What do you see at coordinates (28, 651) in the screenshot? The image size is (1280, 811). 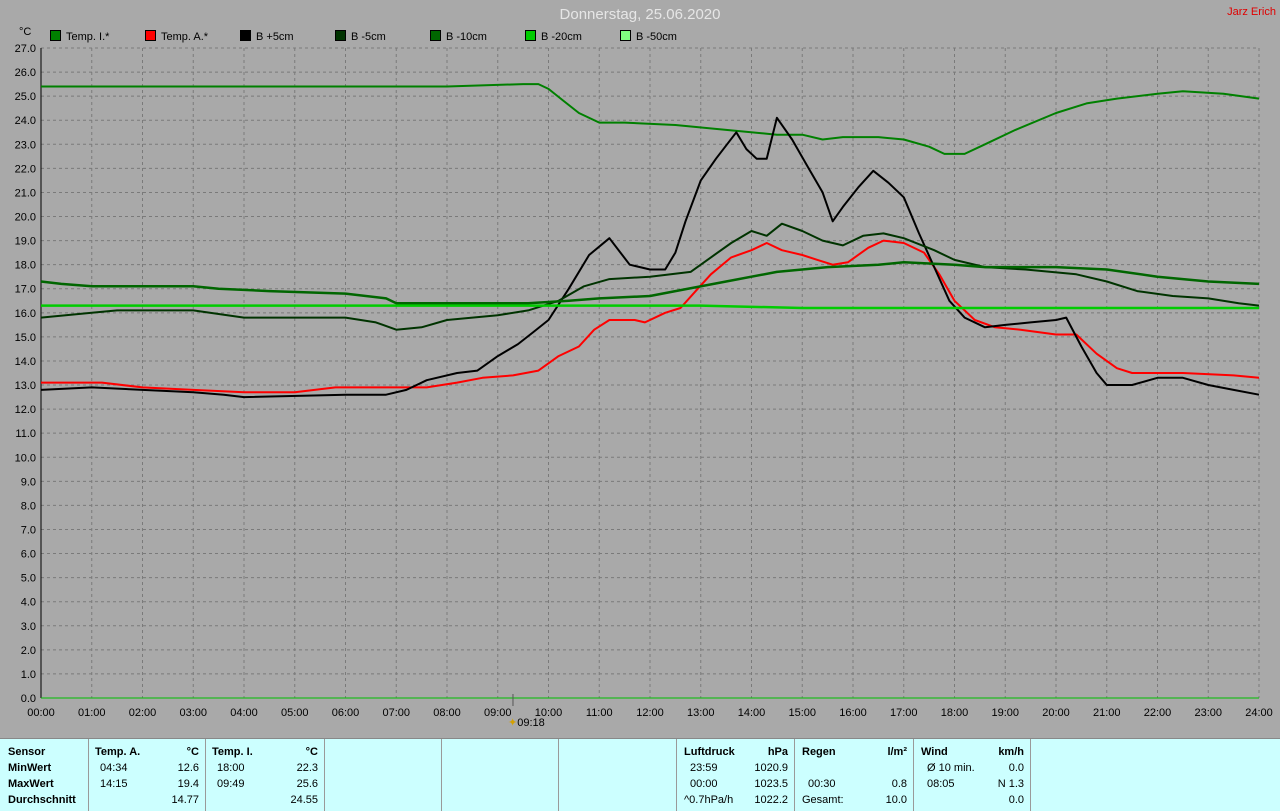 I see `y-tick-label: 2.0` at bounding box center [28, 651].